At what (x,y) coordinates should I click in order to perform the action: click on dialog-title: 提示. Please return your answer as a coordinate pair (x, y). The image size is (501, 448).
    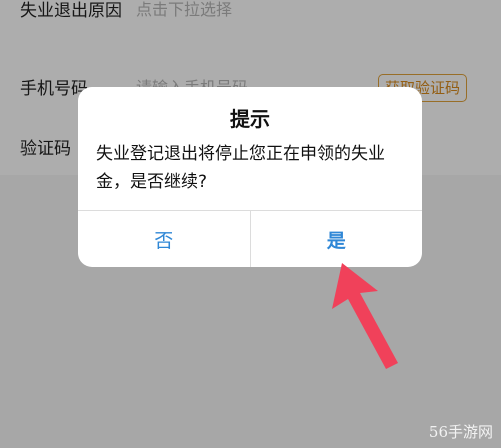
    Looking at the image, I should click on (250, 119).